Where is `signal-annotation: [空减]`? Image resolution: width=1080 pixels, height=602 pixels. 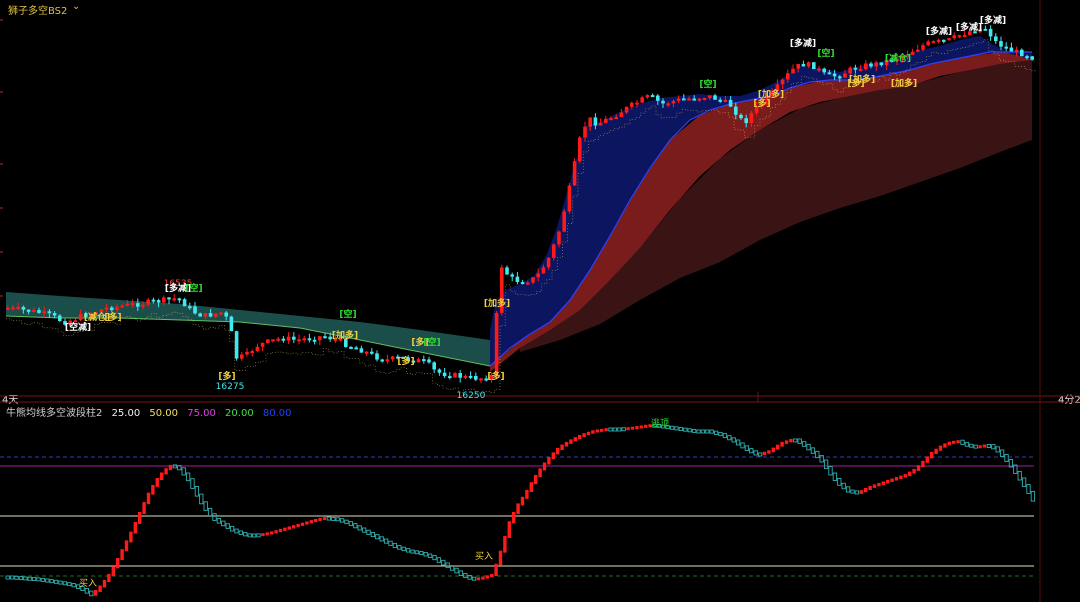
signal-annotation: [空减] is located at coordinates (78, 327).